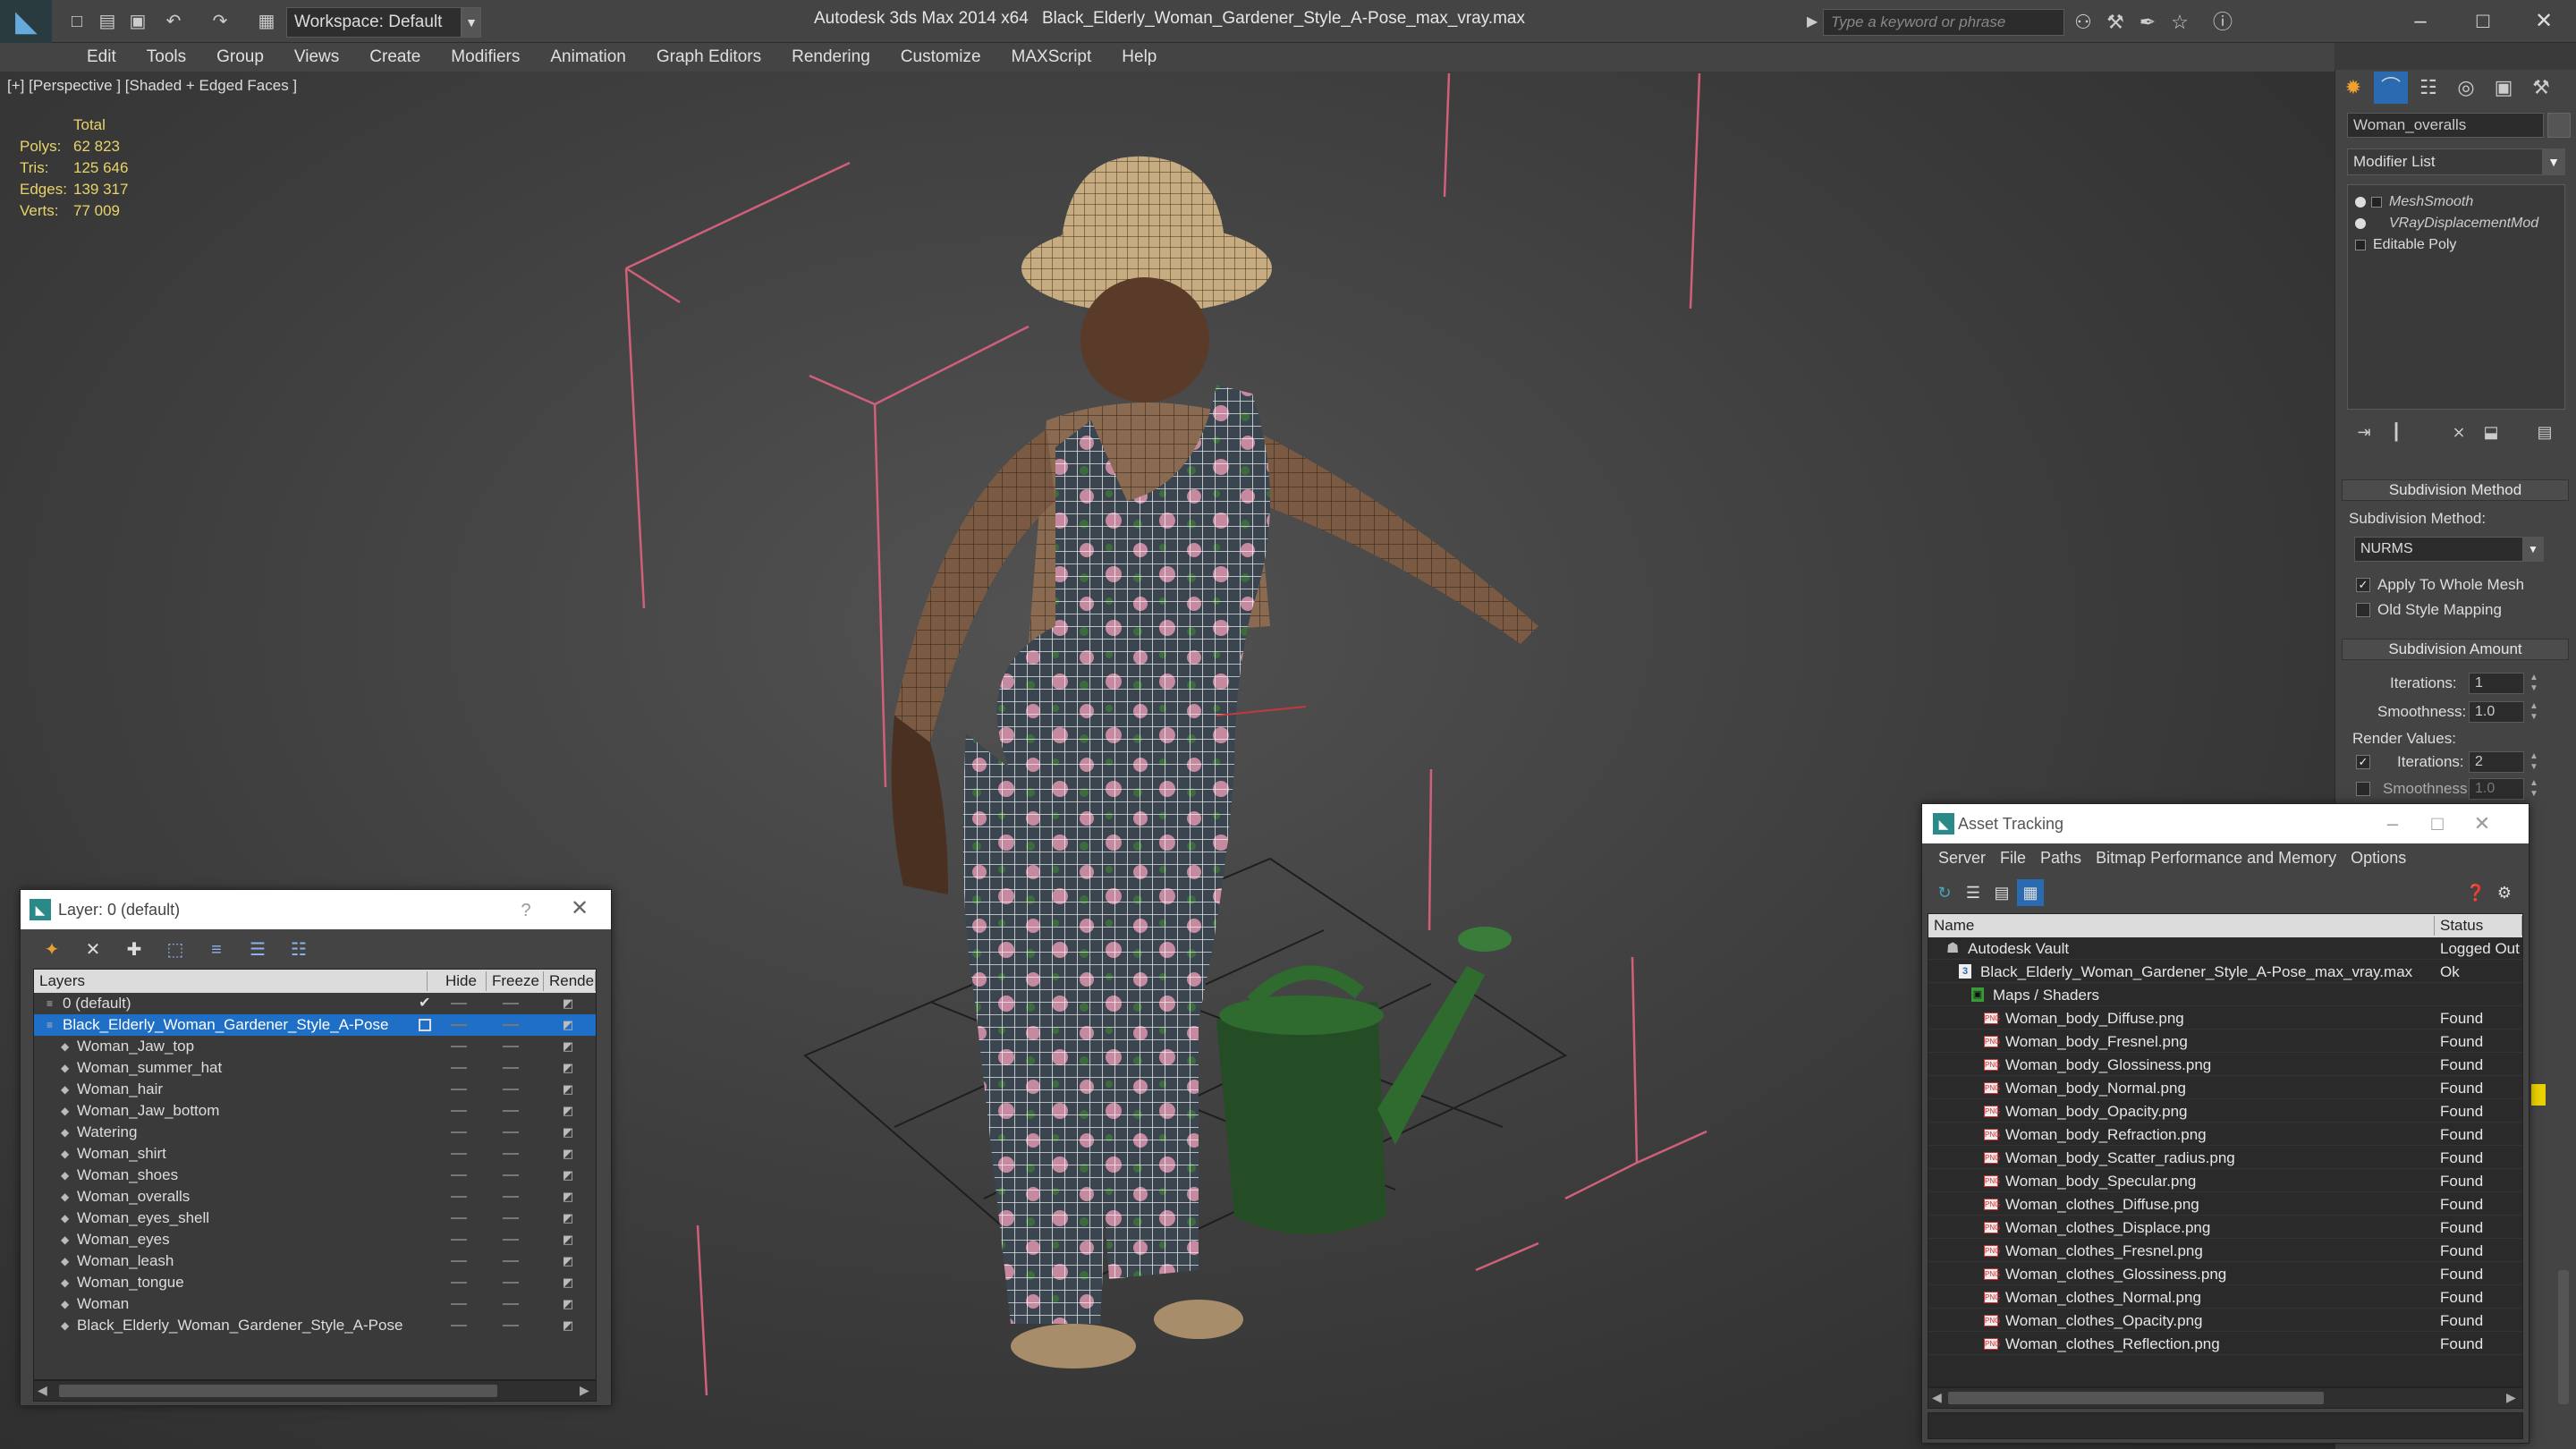  What do you see at coordinates (231, 981) in the screenshot?
I see `column-header-layers: Layers` at bounding box center [231, 981].